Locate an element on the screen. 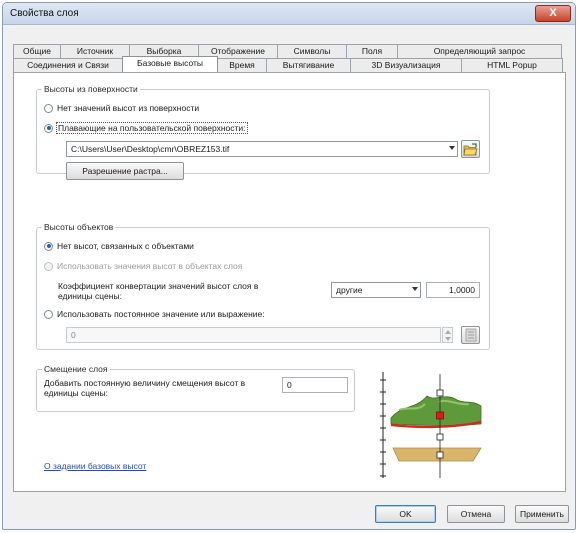  height-marker is located at coordinates (440, 415).